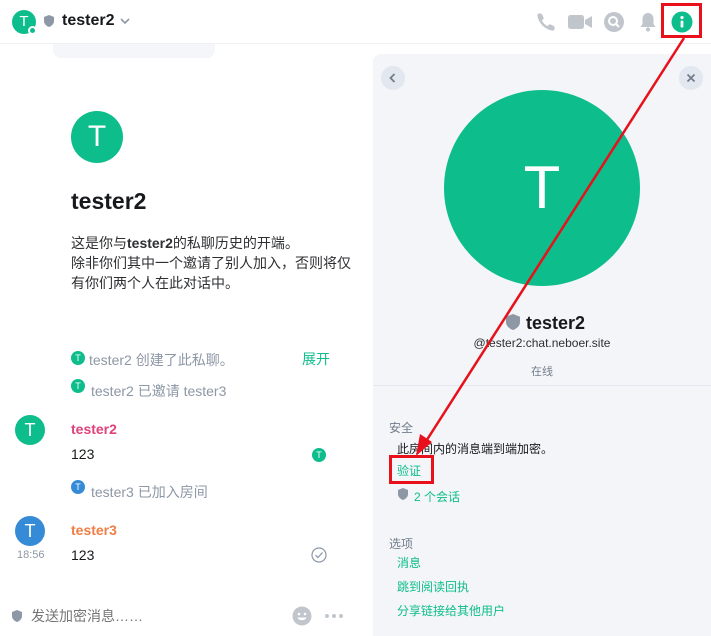  What do you see at coordinates (401, 428) in the screenshot?
I see `security-section-title: 安全` at bounding box center [401, 428].